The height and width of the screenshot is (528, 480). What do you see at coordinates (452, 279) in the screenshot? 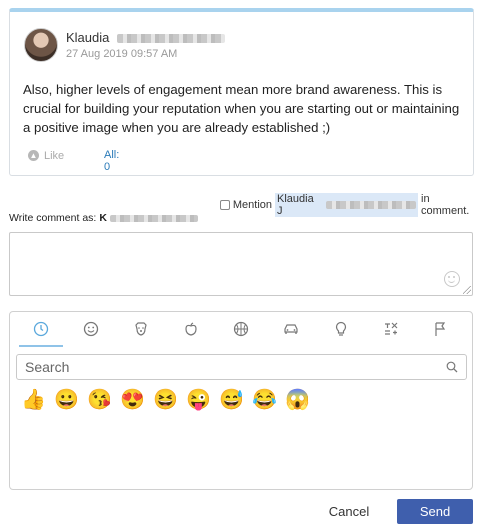
I see `emoji-toggle-icon` at bounding box center [452, 279].